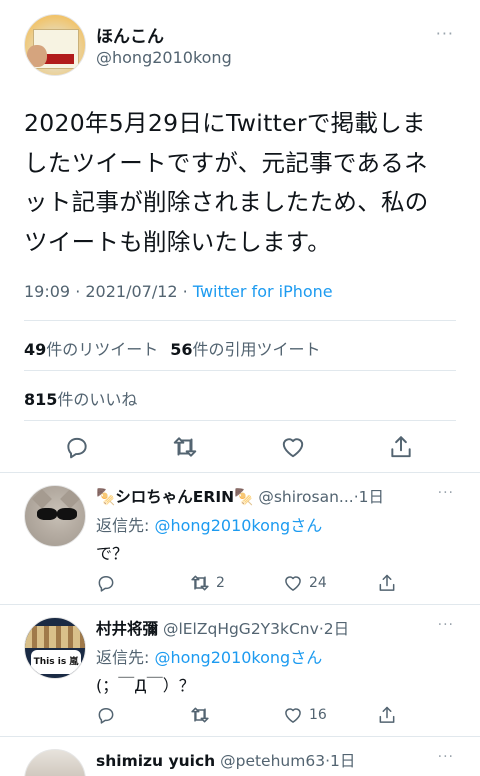  What do you see at coordinates (127, 629) in the screenshot?
I see `reply-author-name: 村井将彌` at bounding box center [127, 629].